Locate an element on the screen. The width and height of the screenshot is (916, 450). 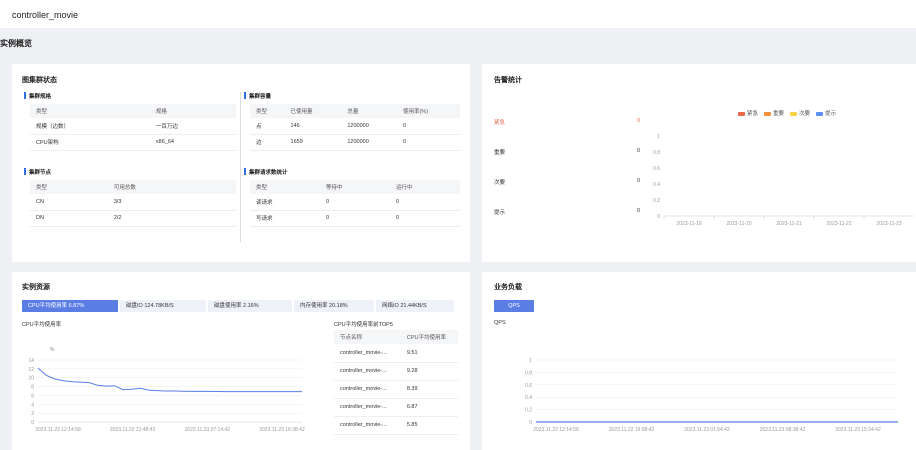
cluster-status-title: 图集群状态 is located at coordinates (39, 80).